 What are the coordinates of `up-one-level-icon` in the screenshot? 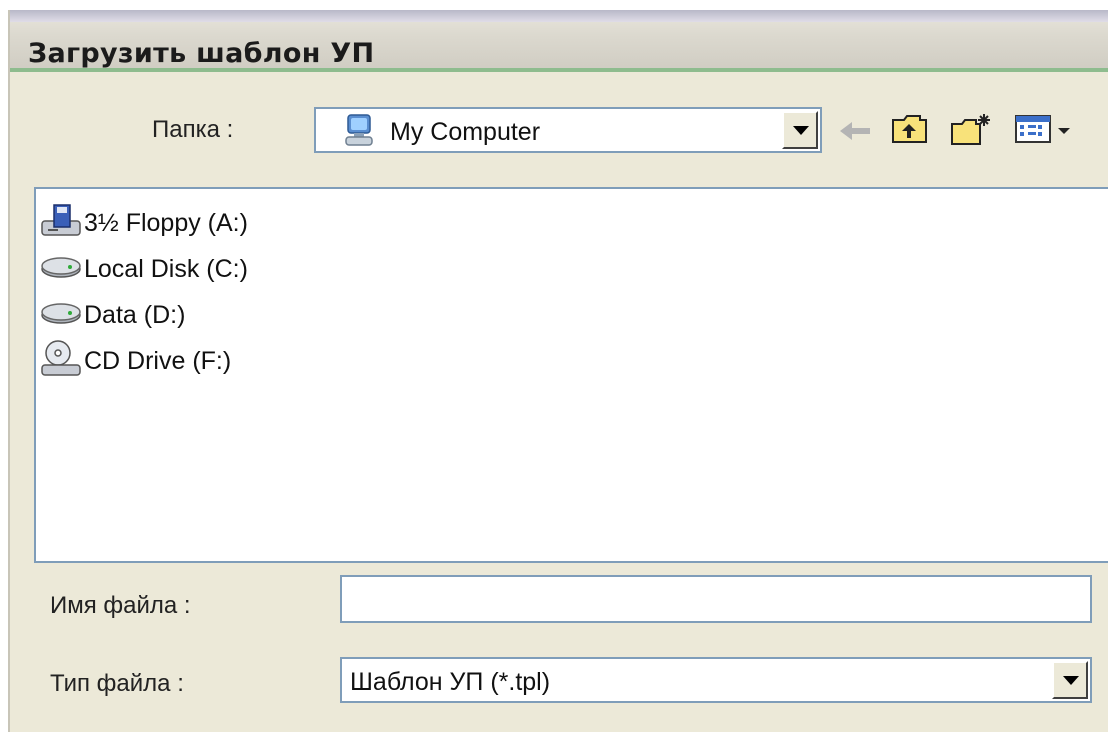 It's located at (910, 131).